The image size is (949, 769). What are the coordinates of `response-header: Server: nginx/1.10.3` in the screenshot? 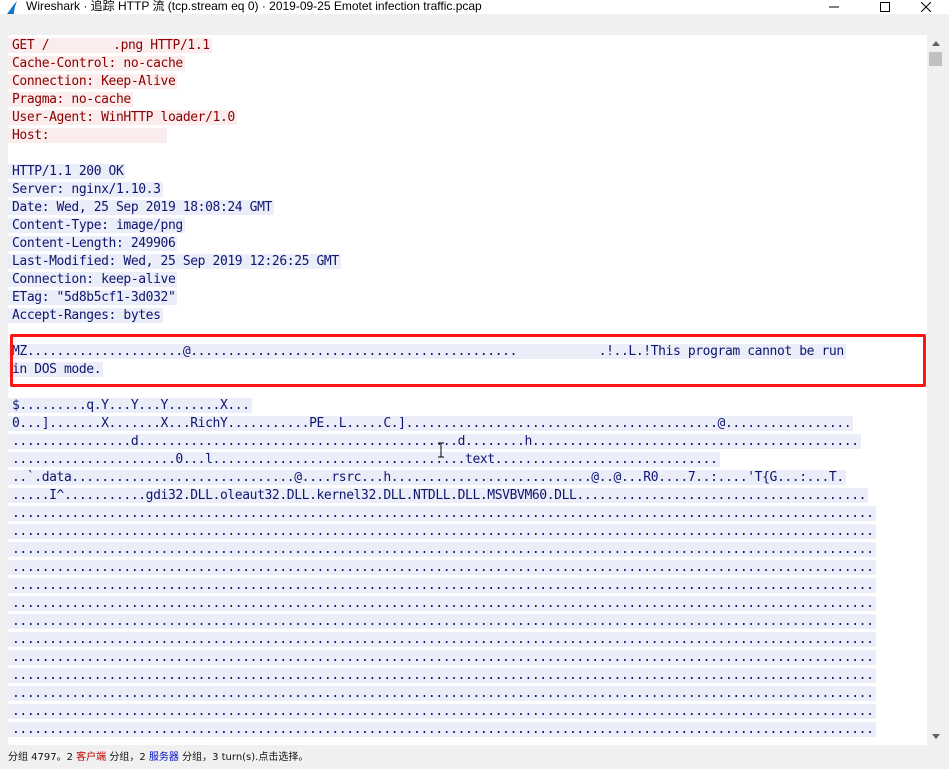 It's located at (467, 190).